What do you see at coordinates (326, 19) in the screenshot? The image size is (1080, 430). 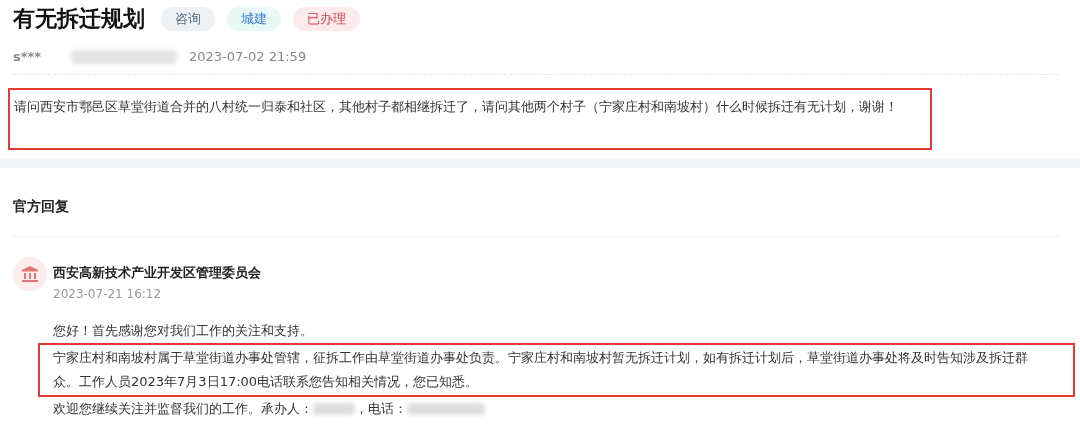 I see `tag: 已办理` at bounding box center [326, 19].